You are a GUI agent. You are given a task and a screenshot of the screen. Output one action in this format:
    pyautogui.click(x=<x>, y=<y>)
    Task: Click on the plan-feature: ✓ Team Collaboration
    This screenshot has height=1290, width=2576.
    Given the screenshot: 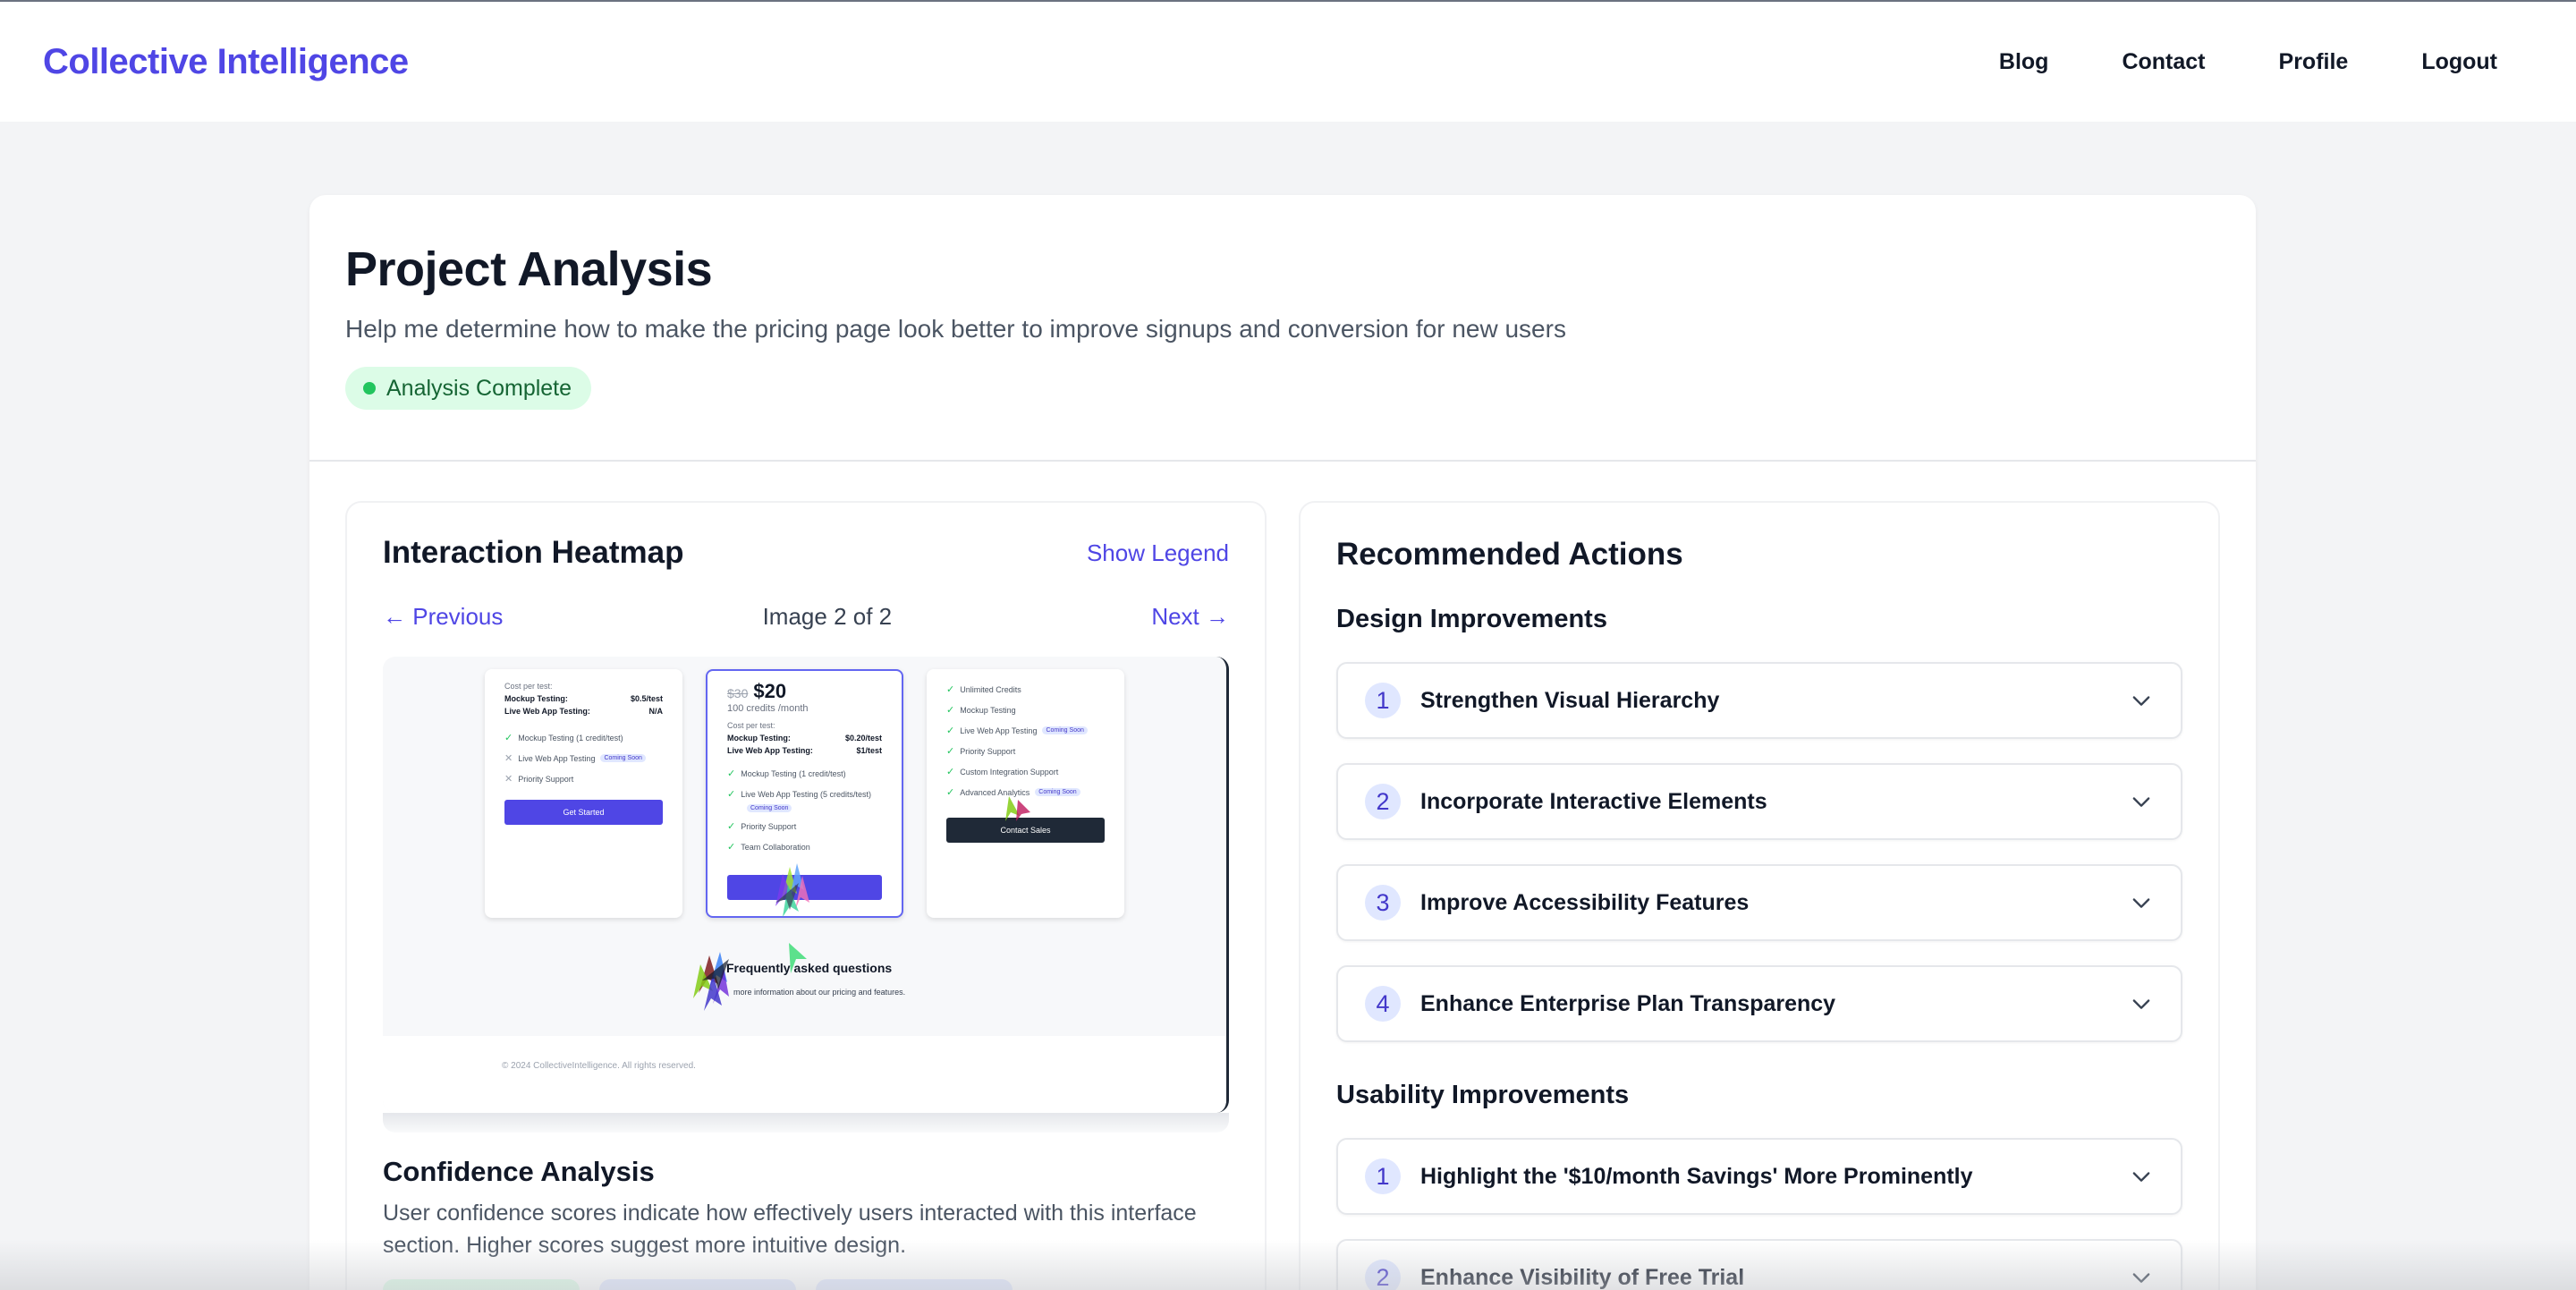 What is the action you would take?
    pyautogui.click(x=805, y=847)
    